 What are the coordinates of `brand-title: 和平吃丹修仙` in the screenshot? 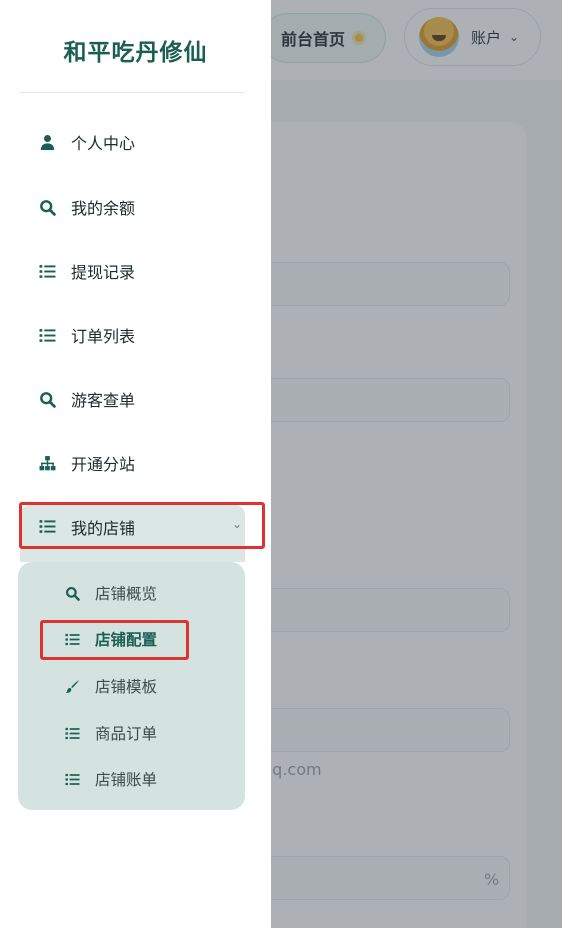 It's located at (135, 53).